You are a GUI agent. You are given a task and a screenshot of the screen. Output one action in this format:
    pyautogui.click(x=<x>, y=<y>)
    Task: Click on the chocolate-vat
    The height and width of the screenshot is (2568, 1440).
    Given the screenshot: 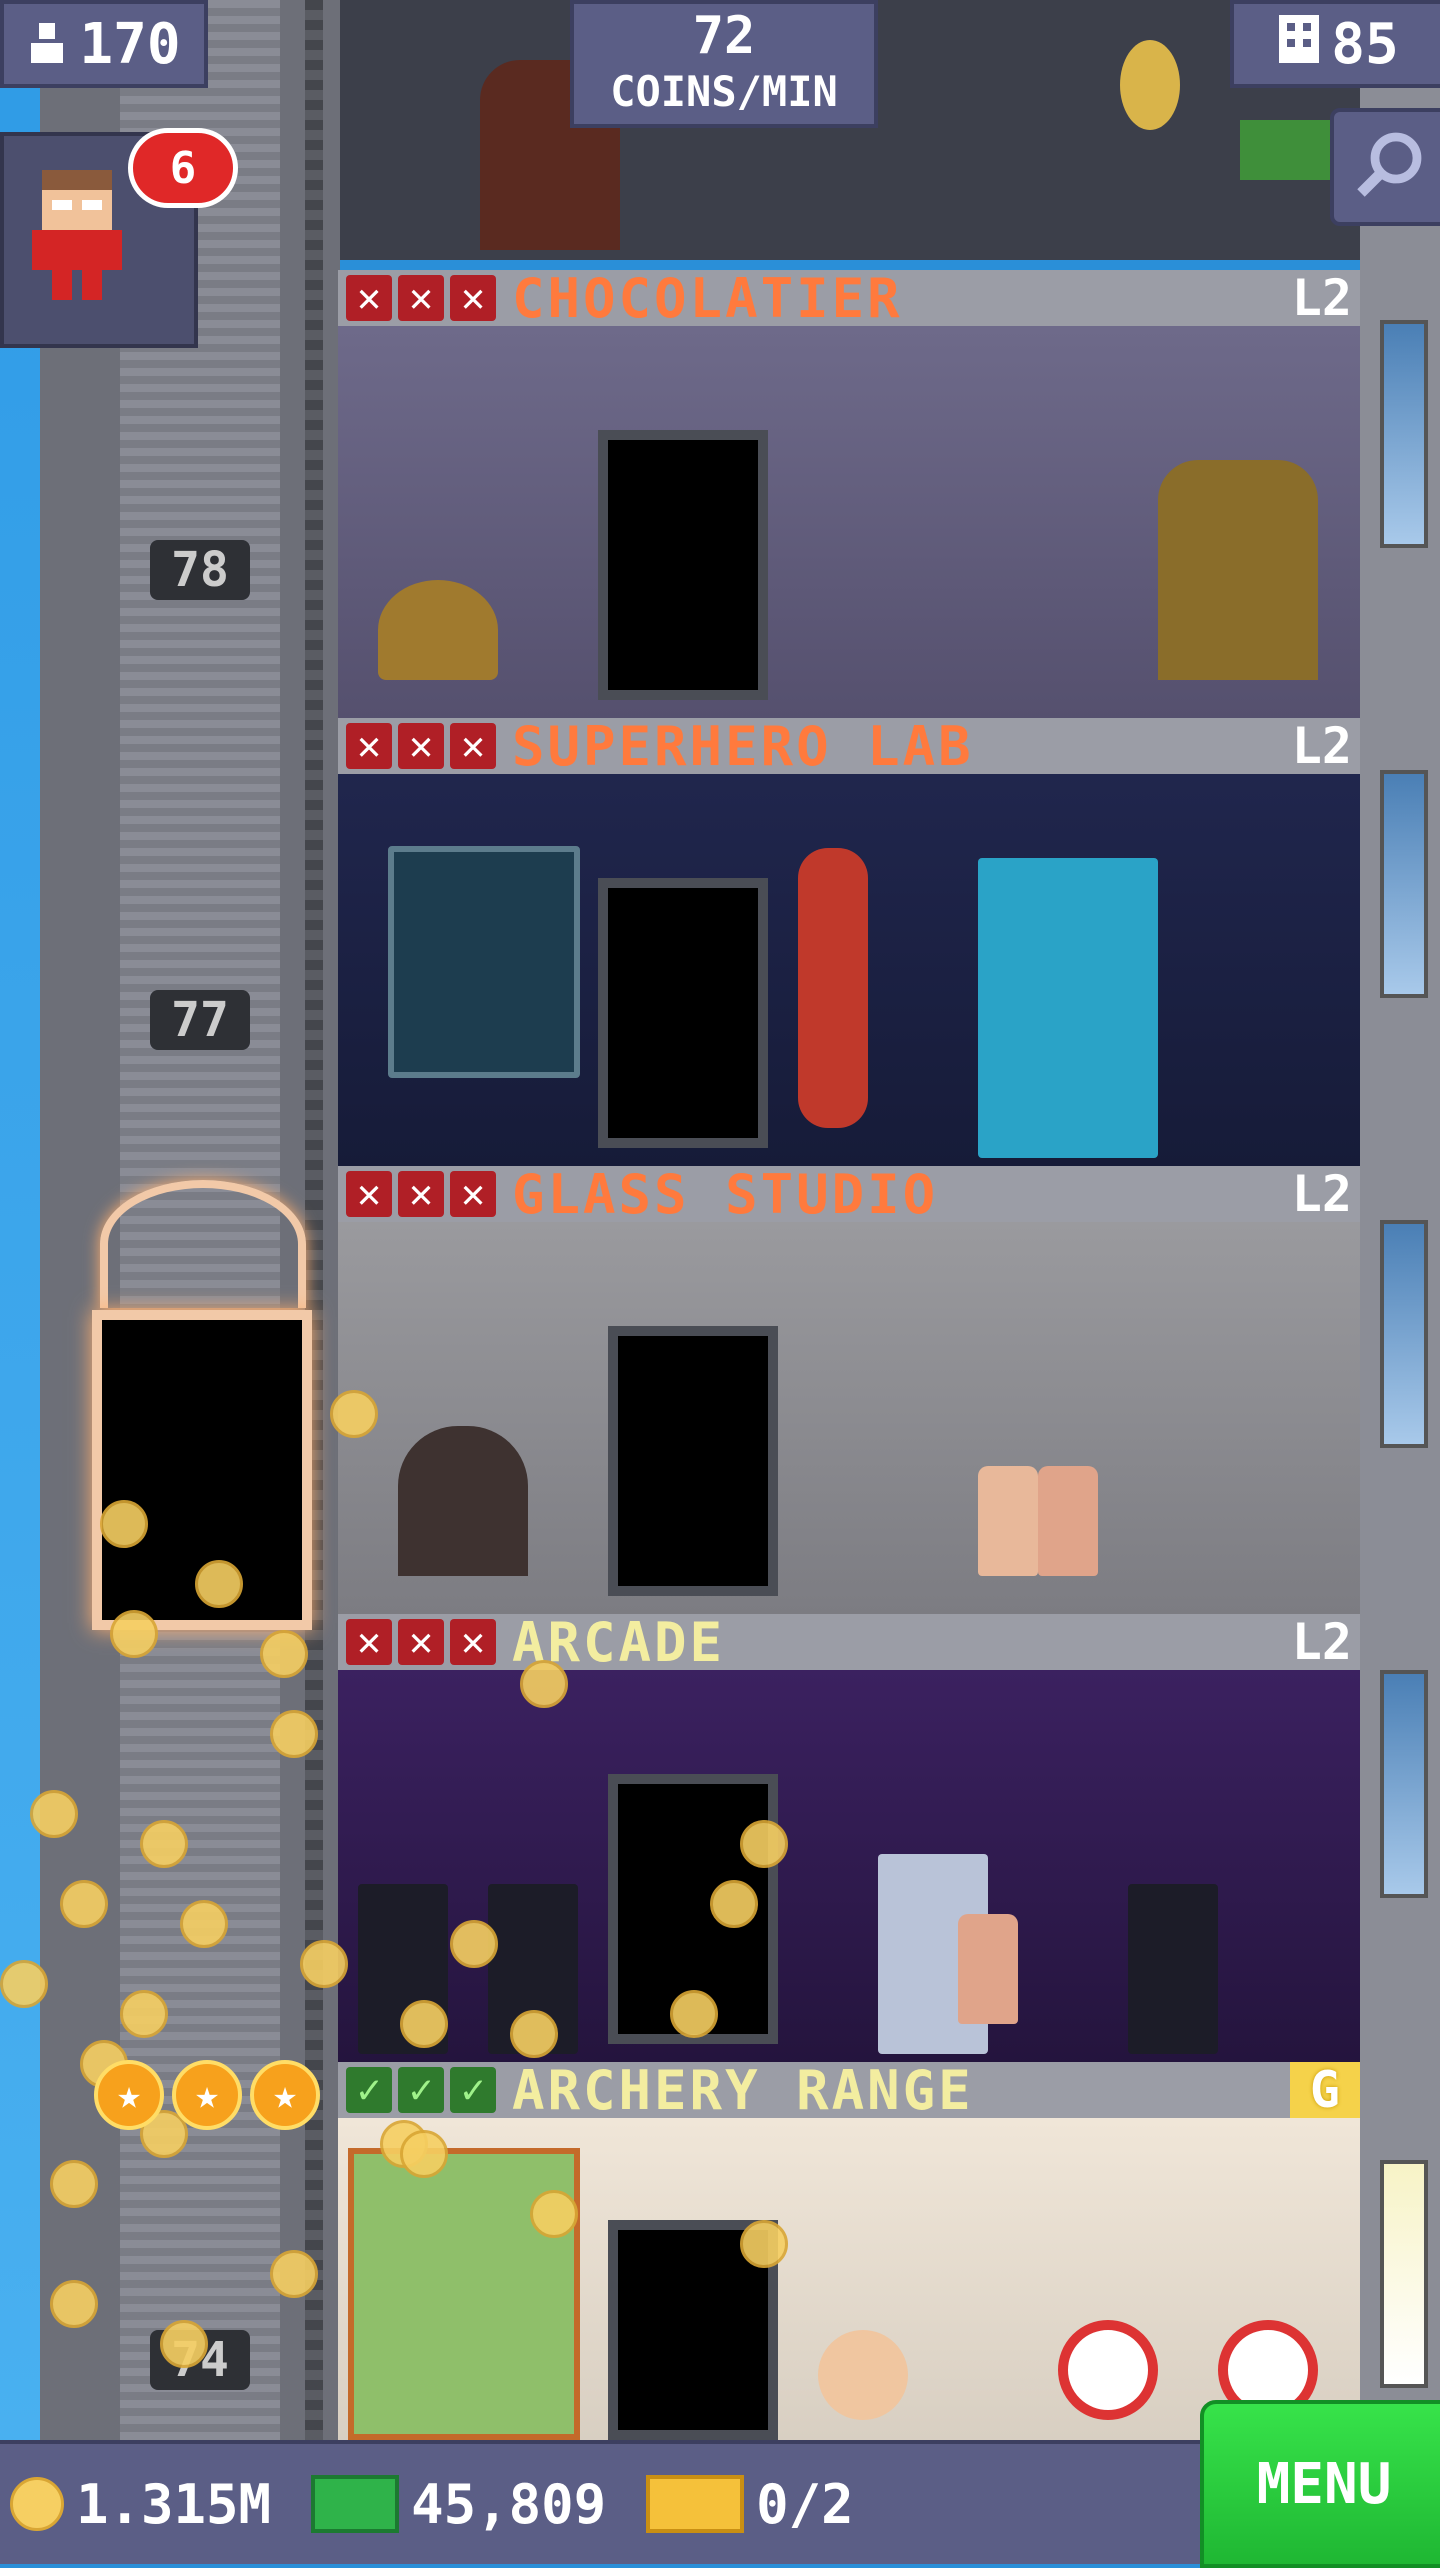 What is the action you would take?
    pyautogui.click(x=1238, y=570)
    